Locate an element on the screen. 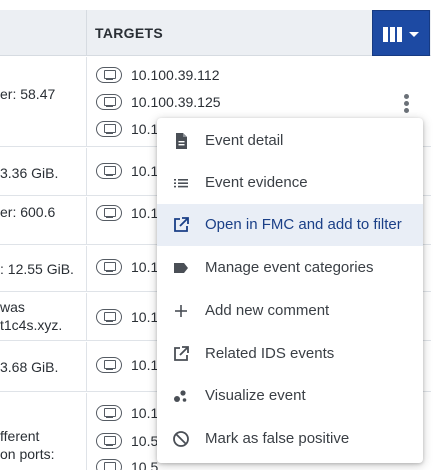 Image resolution: width=445 pixels, height=470 pixels. caret-down-icon is located at coordinates (414, 34).